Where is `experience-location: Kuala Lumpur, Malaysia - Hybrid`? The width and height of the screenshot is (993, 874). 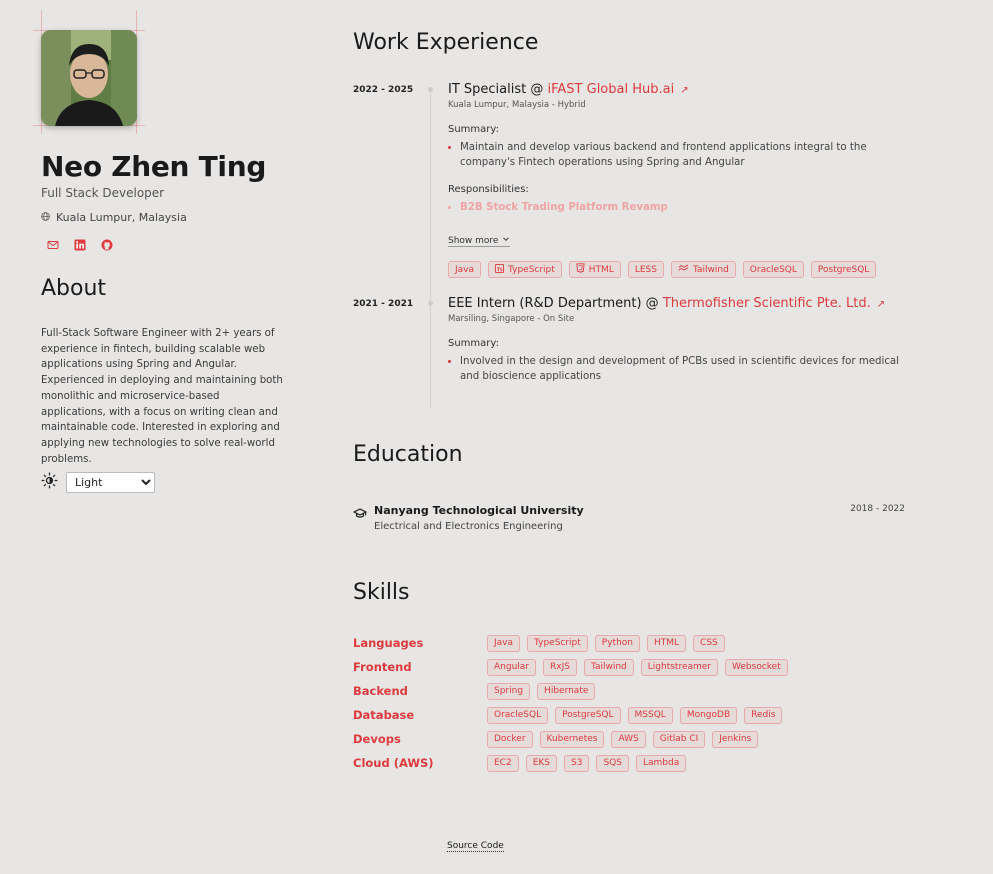
experience-location: Kuala Lumpur, Malaysia - Hybrid is located at coordinates (517, 105).